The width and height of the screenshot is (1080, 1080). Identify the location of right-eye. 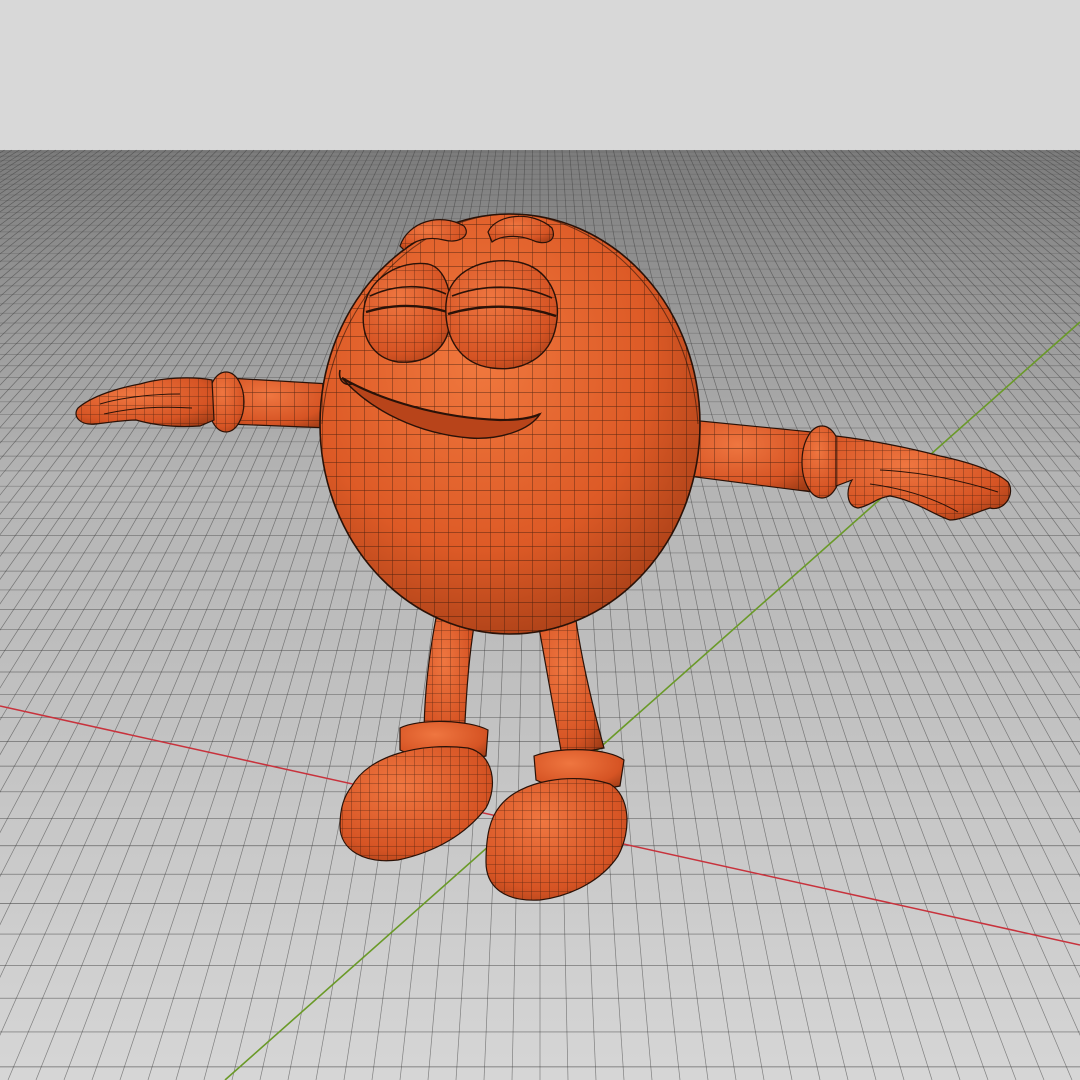
(501, 315).